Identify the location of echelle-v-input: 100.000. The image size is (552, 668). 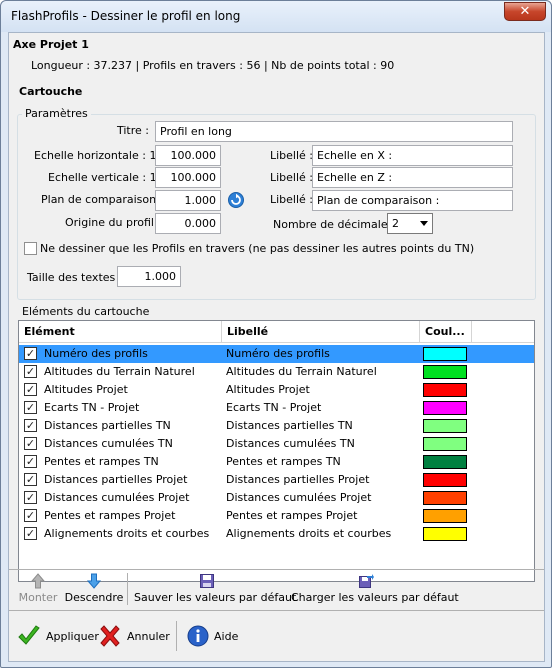
(188, 177).